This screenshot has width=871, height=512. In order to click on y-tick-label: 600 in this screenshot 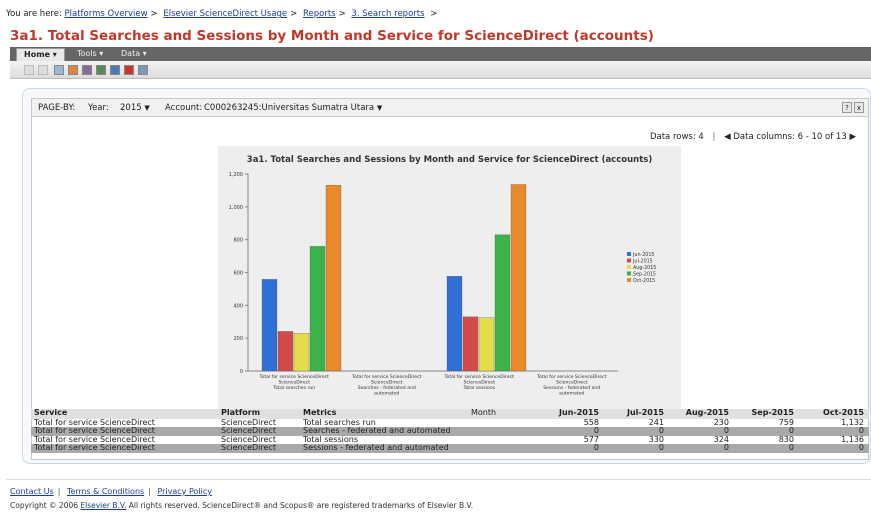, I will do `click(238, 274)`.